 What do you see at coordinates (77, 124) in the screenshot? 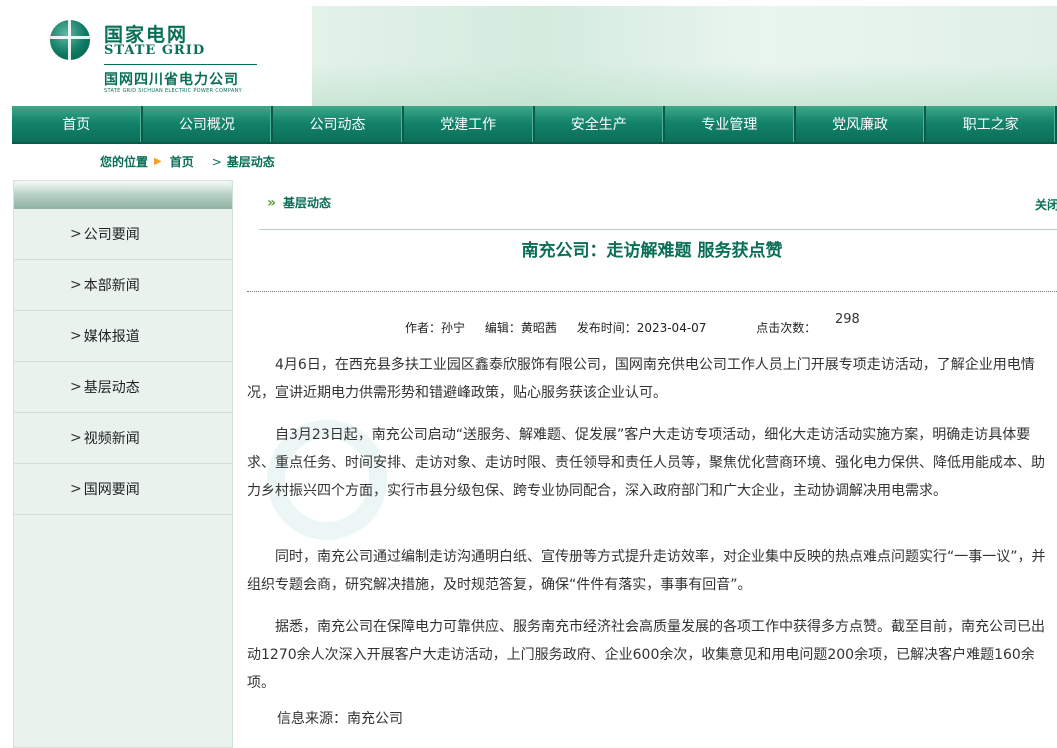
I see `nav-item-home: 首页` at bounding box center [77, 124].